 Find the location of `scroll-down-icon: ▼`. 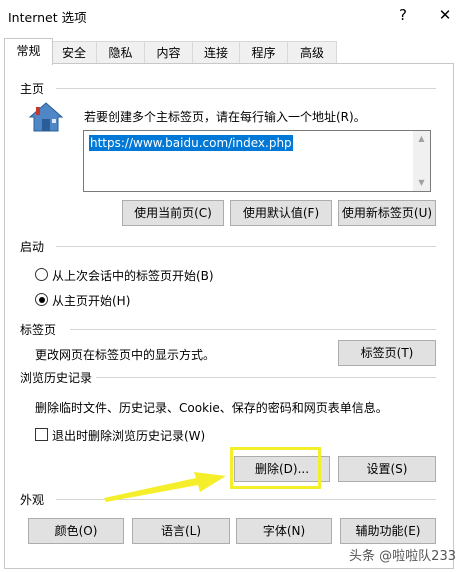

scroll-down-icon: ▼ is located at coordinates (421, 183).